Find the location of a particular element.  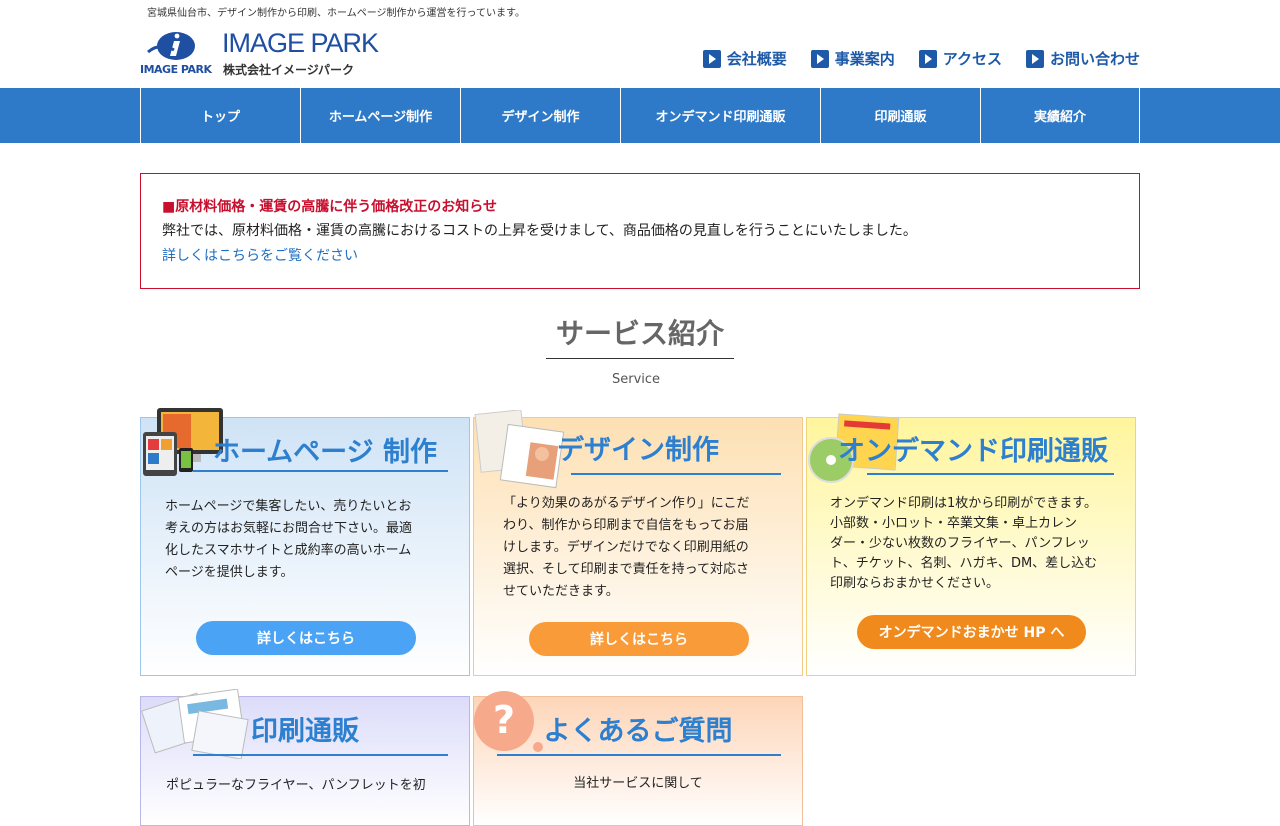

site-logo: IMAGE PARK IMAGE PARK 株式会社イメージパーク is located at coordinates (270, 53).